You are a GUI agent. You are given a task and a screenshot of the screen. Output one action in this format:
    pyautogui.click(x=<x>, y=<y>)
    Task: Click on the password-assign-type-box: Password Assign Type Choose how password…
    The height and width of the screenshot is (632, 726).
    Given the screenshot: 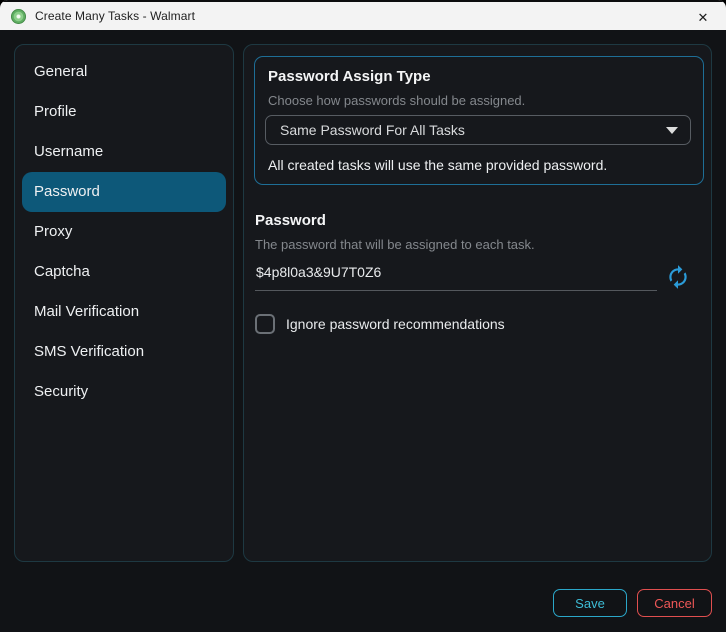 What is the action you would take?
    pyautogui.click(x=479, y=120)
    